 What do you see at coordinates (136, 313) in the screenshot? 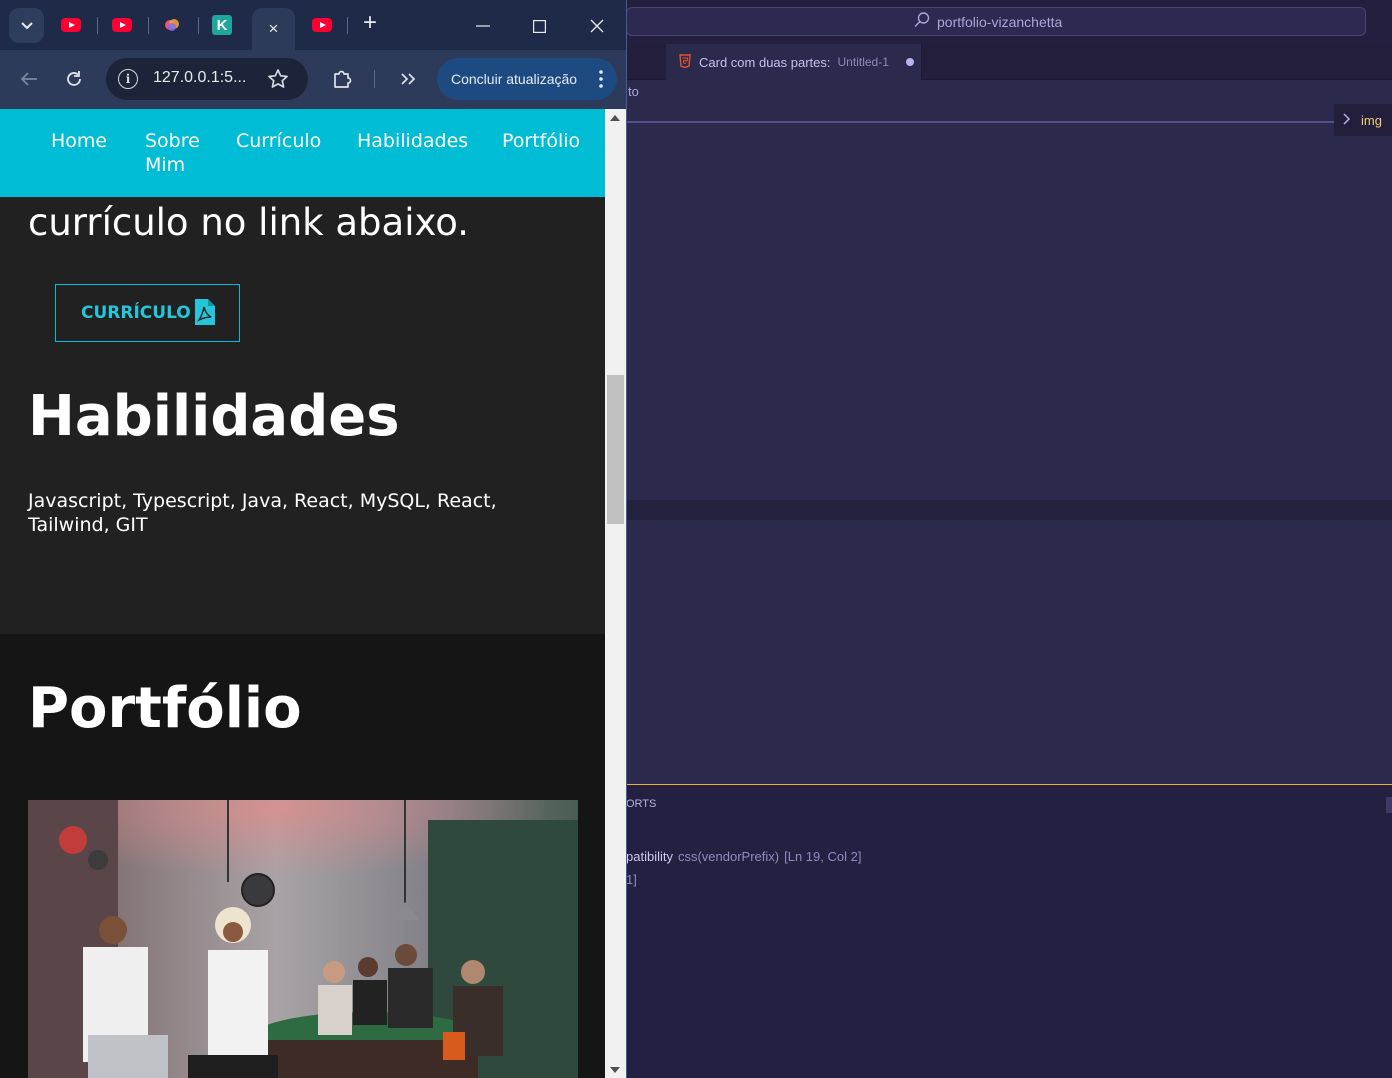
I see `curriculo-button-label: CURRÍCULO` at bounding box center [136, 313].